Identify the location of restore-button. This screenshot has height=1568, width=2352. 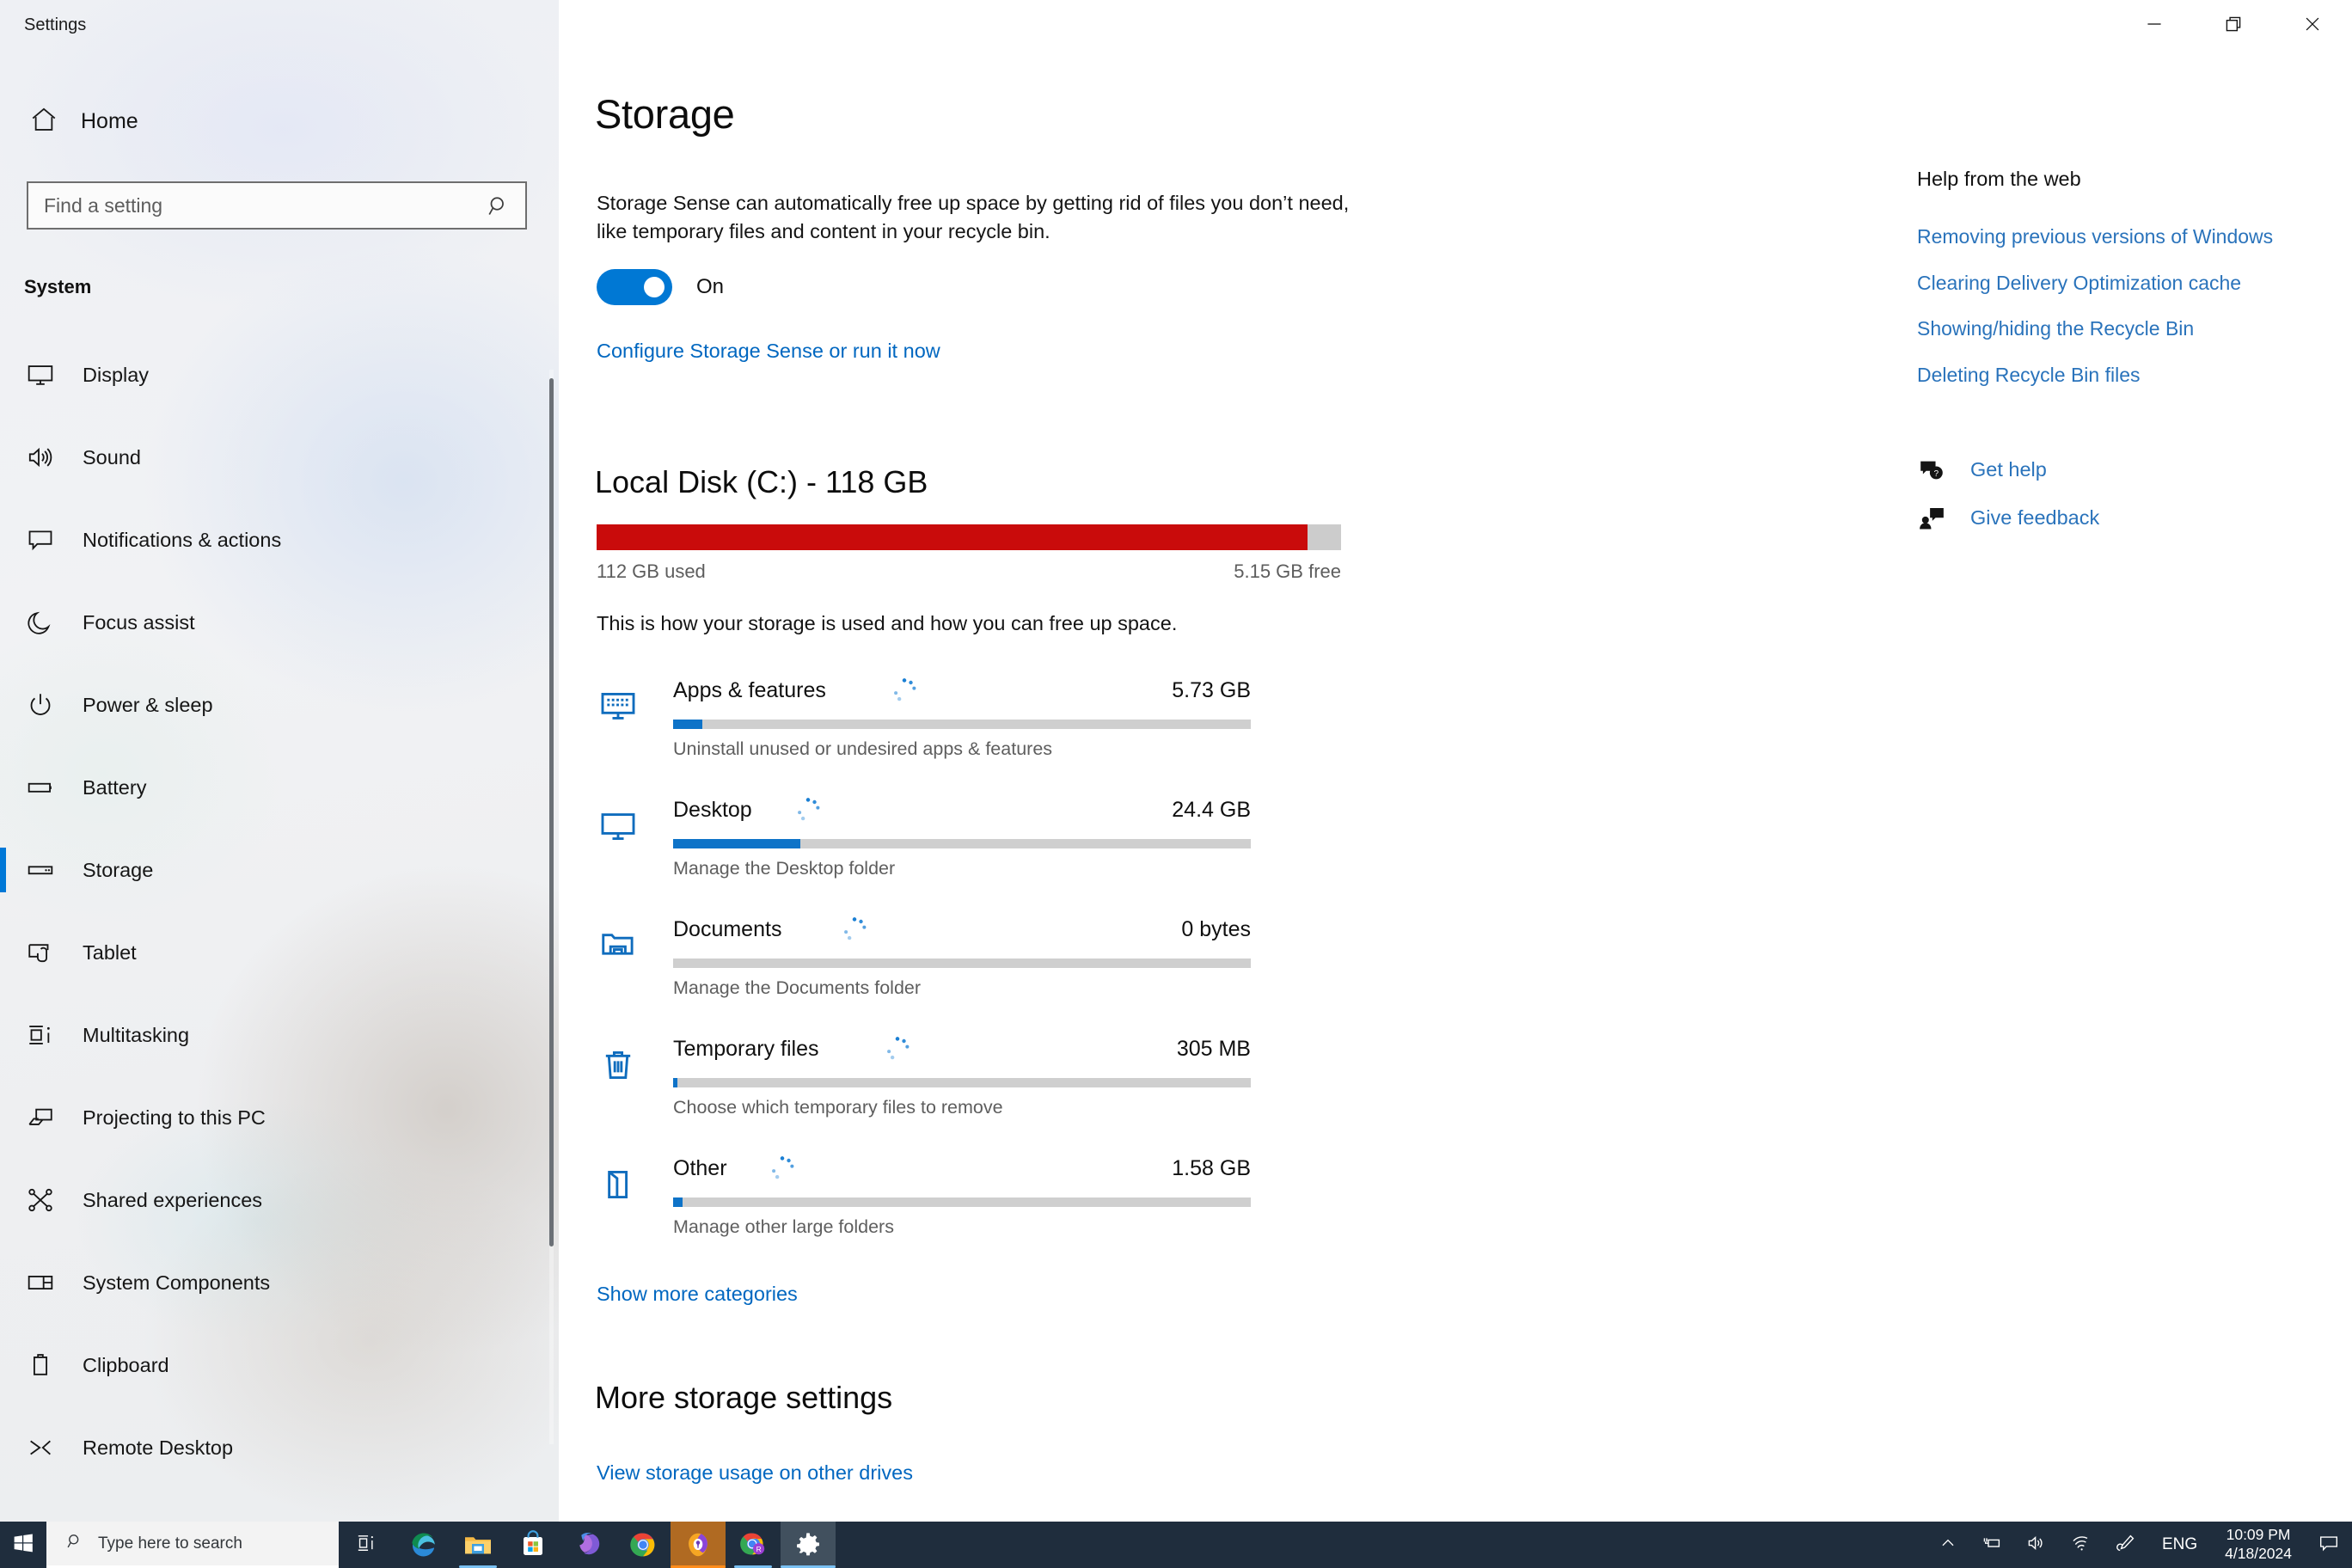
(2233, 26).